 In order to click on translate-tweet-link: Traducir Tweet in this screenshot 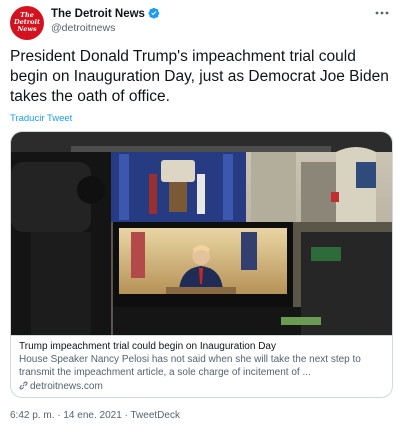, I will do `click(41, 118)`.